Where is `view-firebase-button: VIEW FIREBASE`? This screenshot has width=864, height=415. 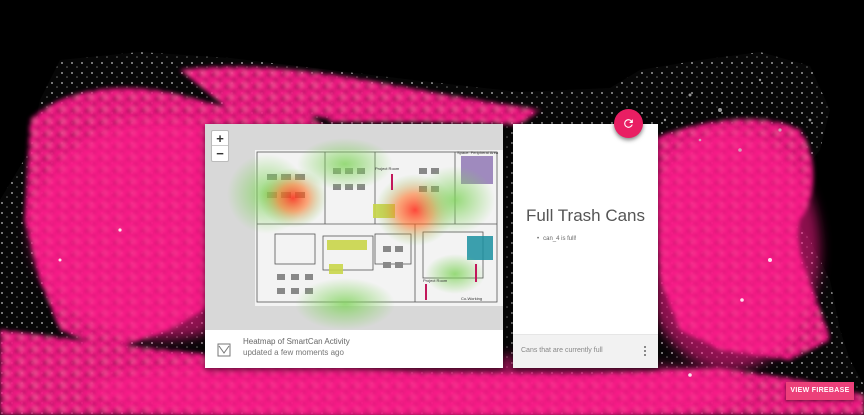 view-firebase-button: VIEW FIREBASE is located at coordinates (820, 391).